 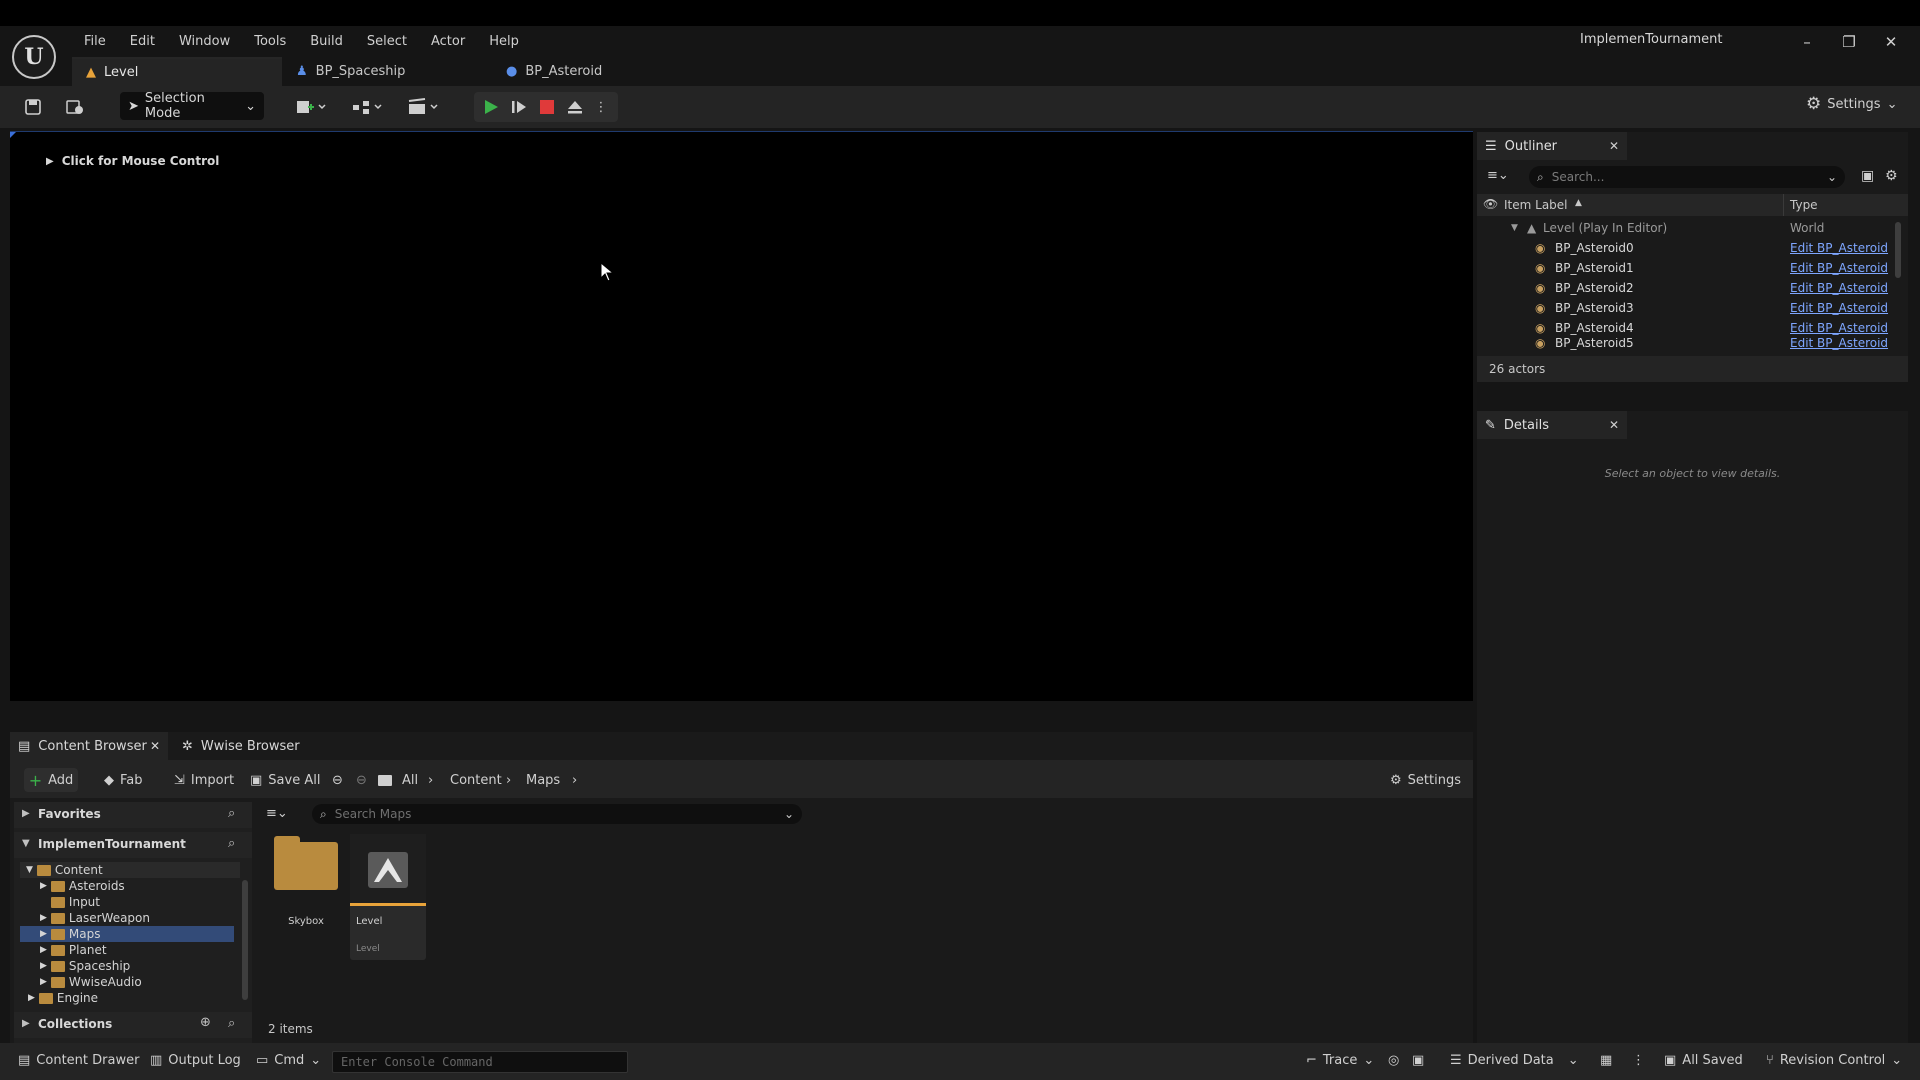 I want to click on menu-window: Window, so click(x=204, y=42).